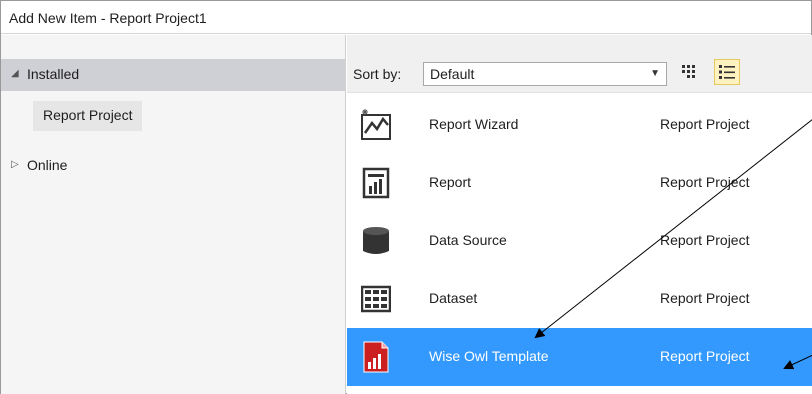  I want to click on medium-icons-view-button, so click(689, 72).